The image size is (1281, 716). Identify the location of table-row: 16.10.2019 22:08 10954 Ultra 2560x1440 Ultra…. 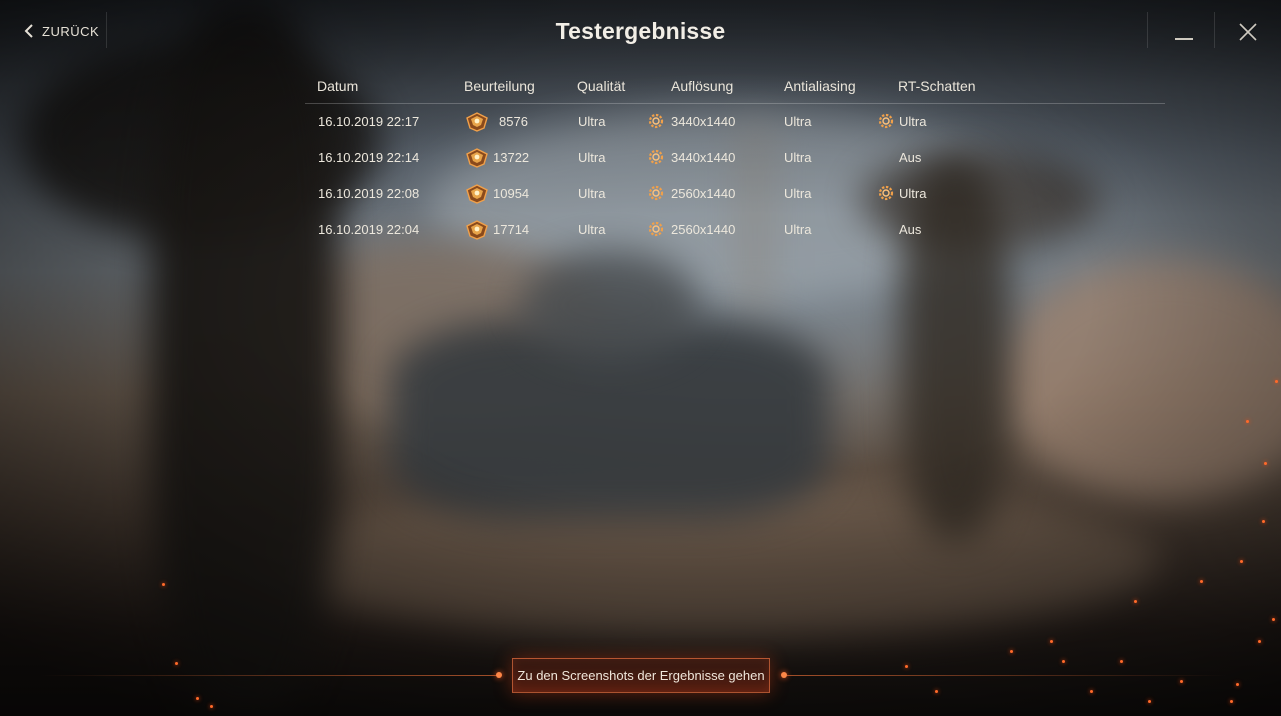
(735, 194).